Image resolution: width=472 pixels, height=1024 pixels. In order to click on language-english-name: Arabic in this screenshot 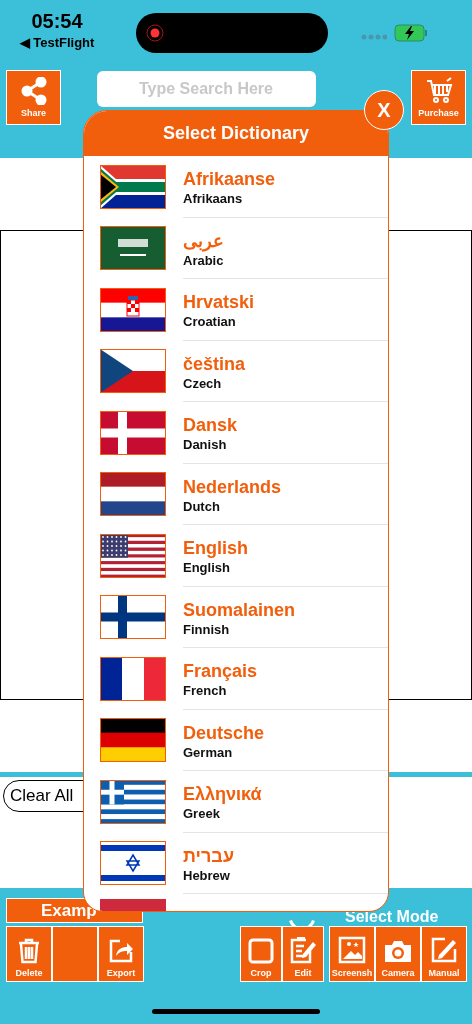, I will do `click(203, 260)`.